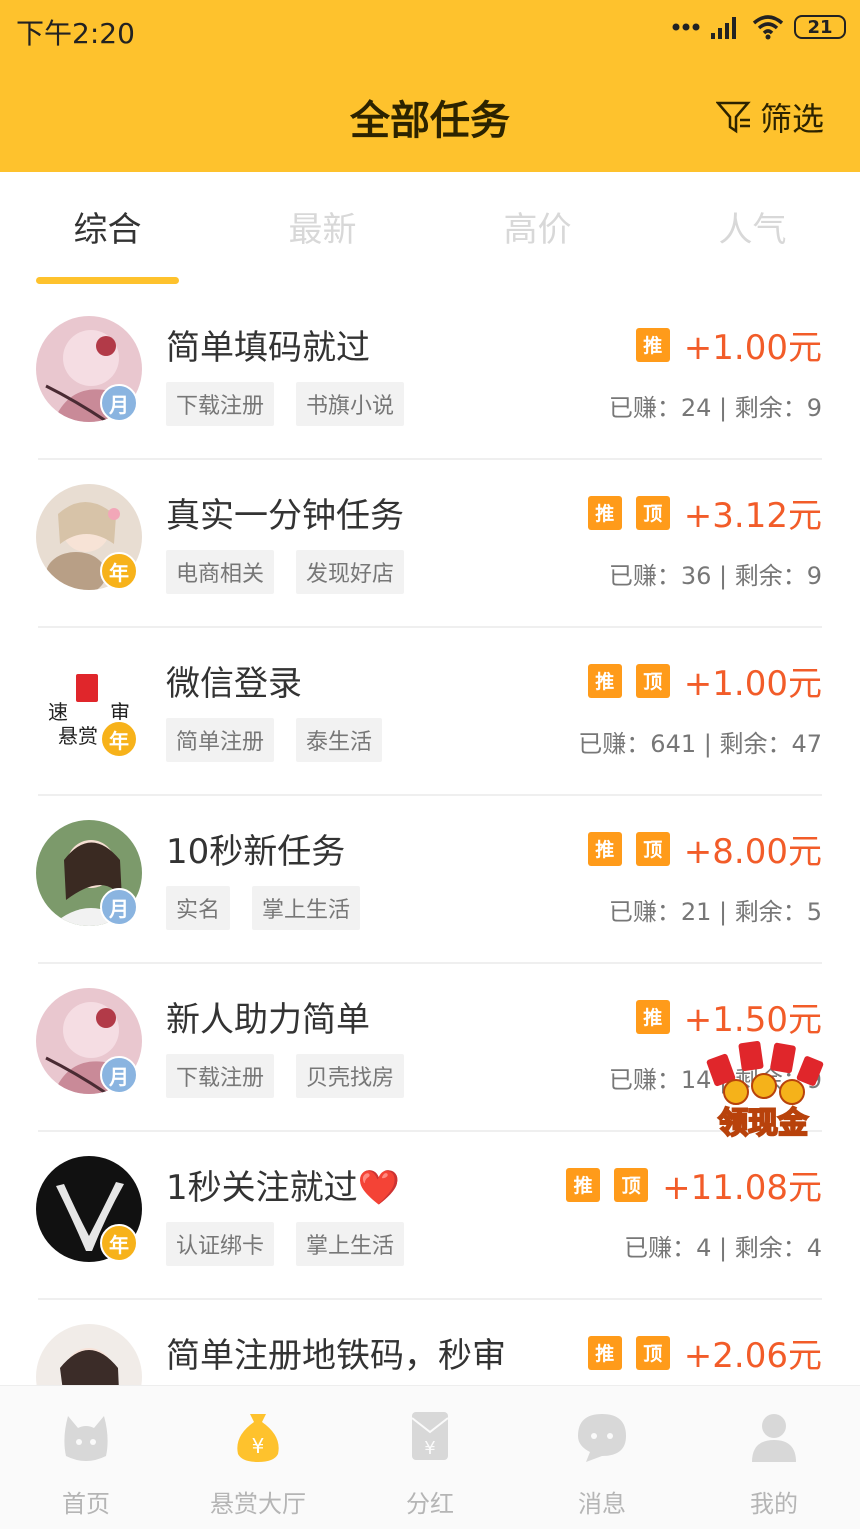 Image resolution: width=860 pixels, height=1529 pixels. I want to click on task-row: 简单注册地铁码，秒审 推 顶 +2.06元, so click(430, 1342).